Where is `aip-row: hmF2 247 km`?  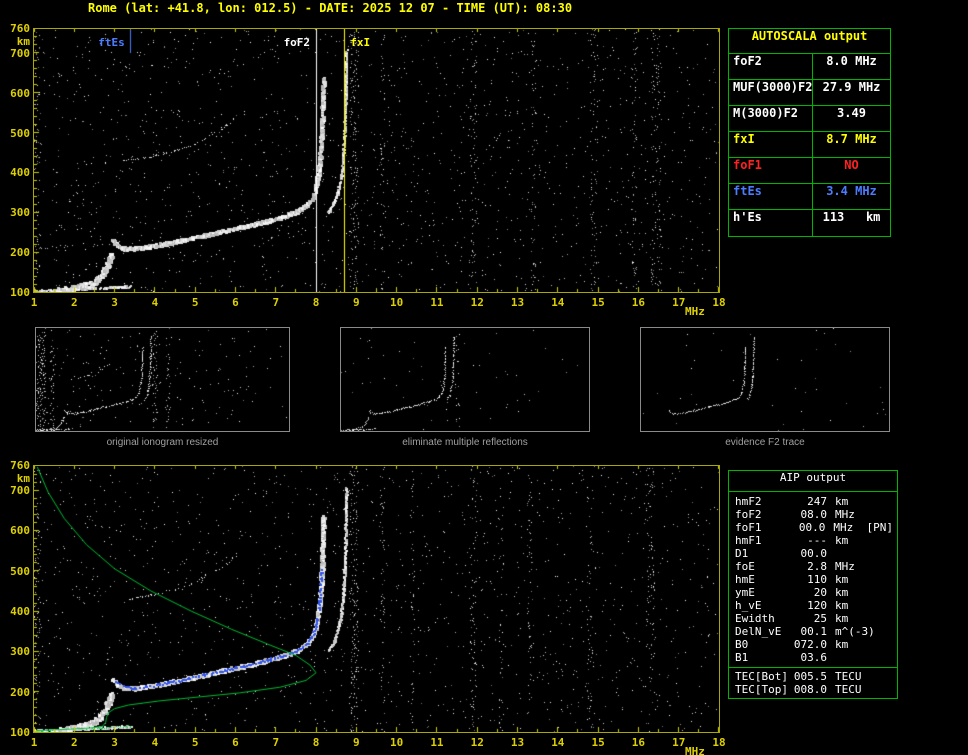 aip-row: hmF2 247 km is located at coordinates (814, 501).